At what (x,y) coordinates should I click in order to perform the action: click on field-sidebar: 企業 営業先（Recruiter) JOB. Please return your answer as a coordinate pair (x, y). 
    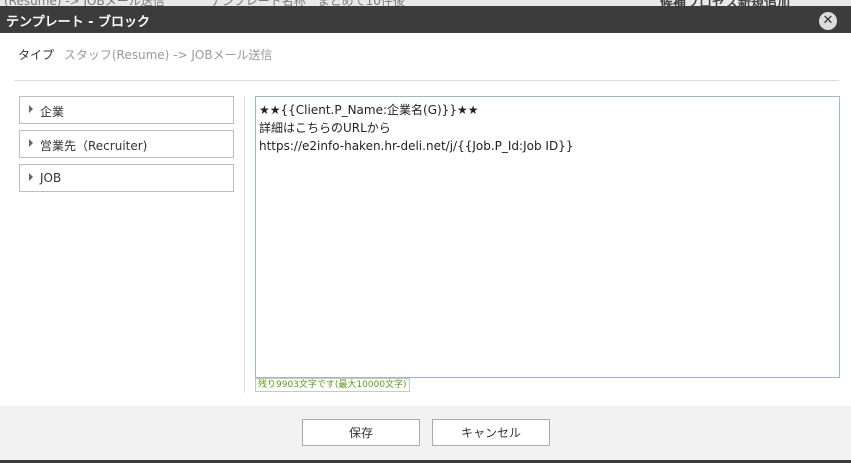
    Looking at the image, I should click on (126, 147).